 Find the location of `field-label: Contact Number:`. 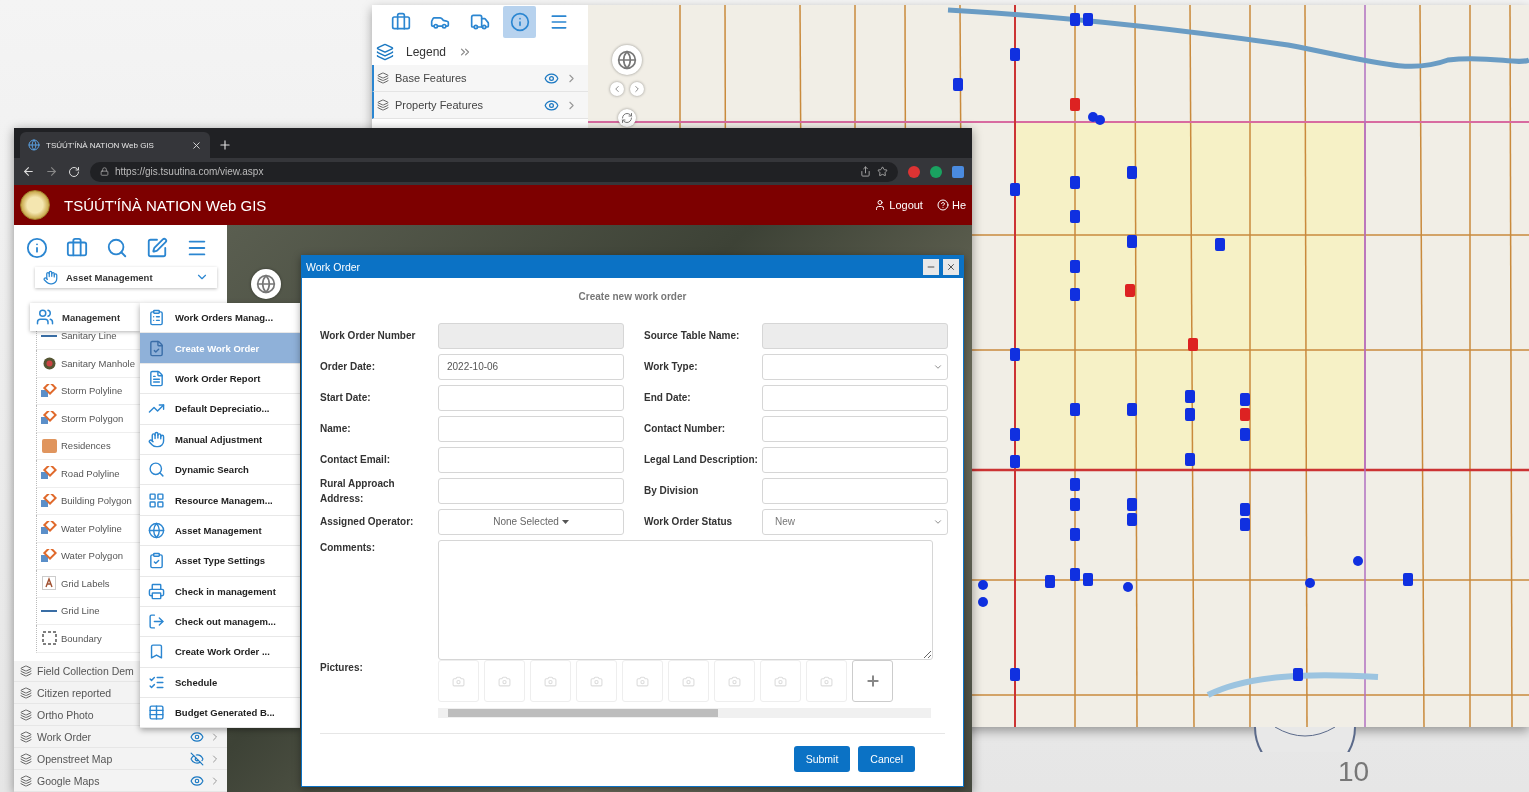

field-label: Contact Number: is located at coordinates (685, 429).